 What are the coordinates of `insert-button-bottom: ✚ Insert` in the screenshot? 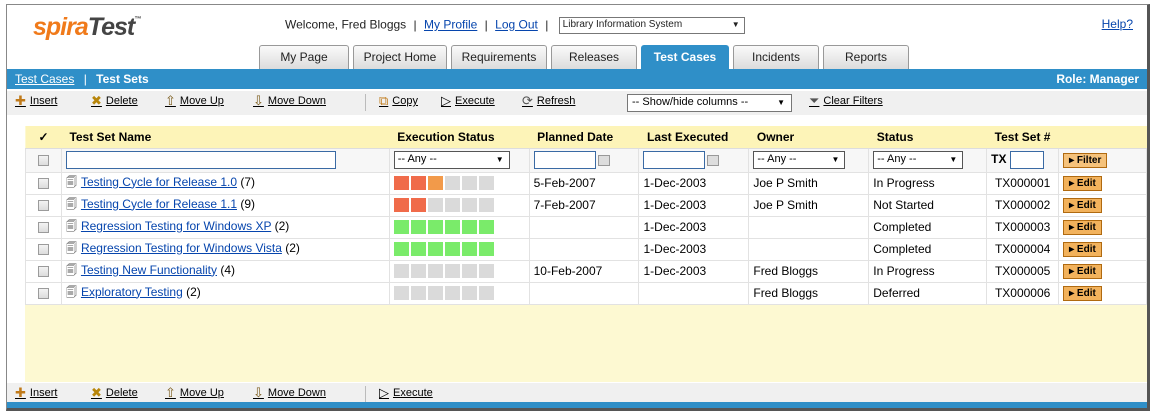 It's located at (36, 392).